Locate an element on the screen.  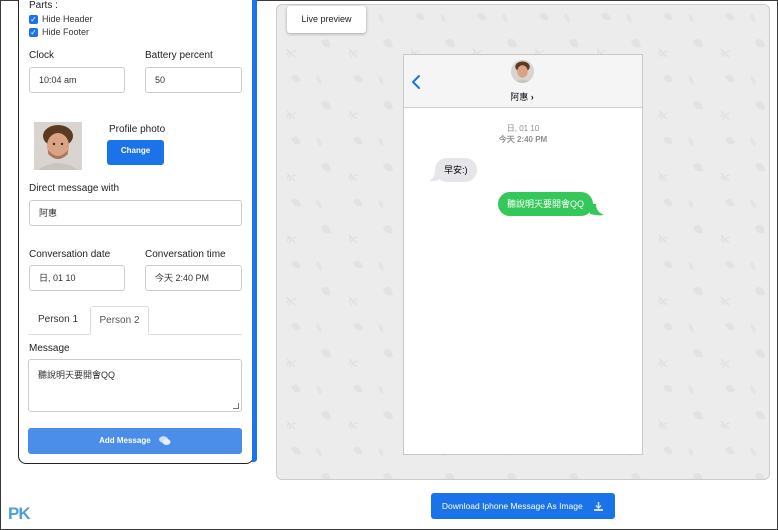
hide-footer-checkbox: ✓ is located at coordinates (33, 32).